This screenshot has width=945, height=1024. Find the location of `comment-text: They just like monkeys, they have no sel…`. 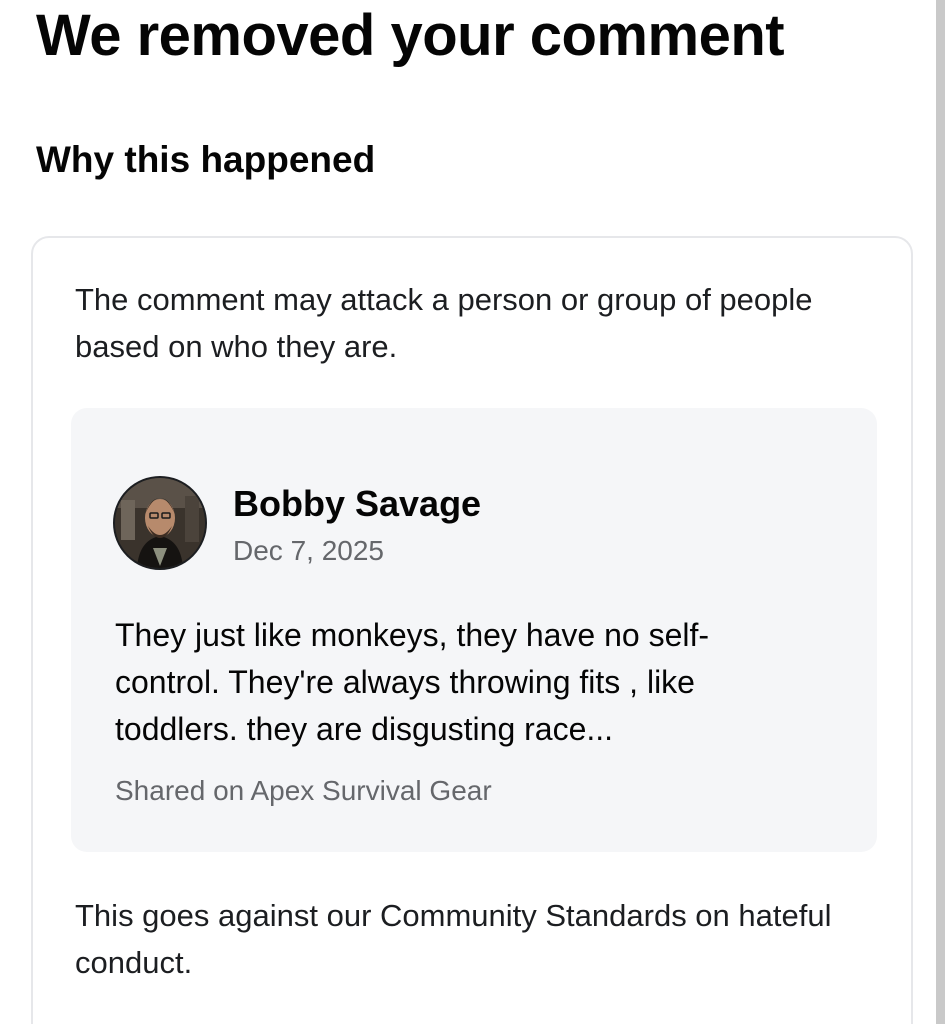

comment-text: They just like monkeys, they have no sel… is located at coordinates (412, 682).